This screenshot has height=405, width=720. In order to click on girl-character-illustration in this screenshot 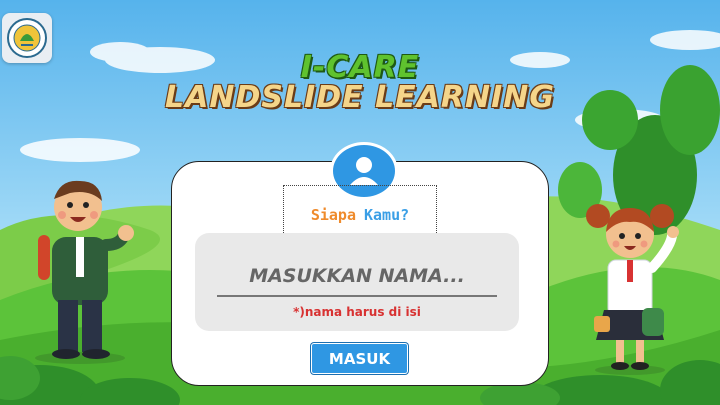, I will do `click(632, 289)`.